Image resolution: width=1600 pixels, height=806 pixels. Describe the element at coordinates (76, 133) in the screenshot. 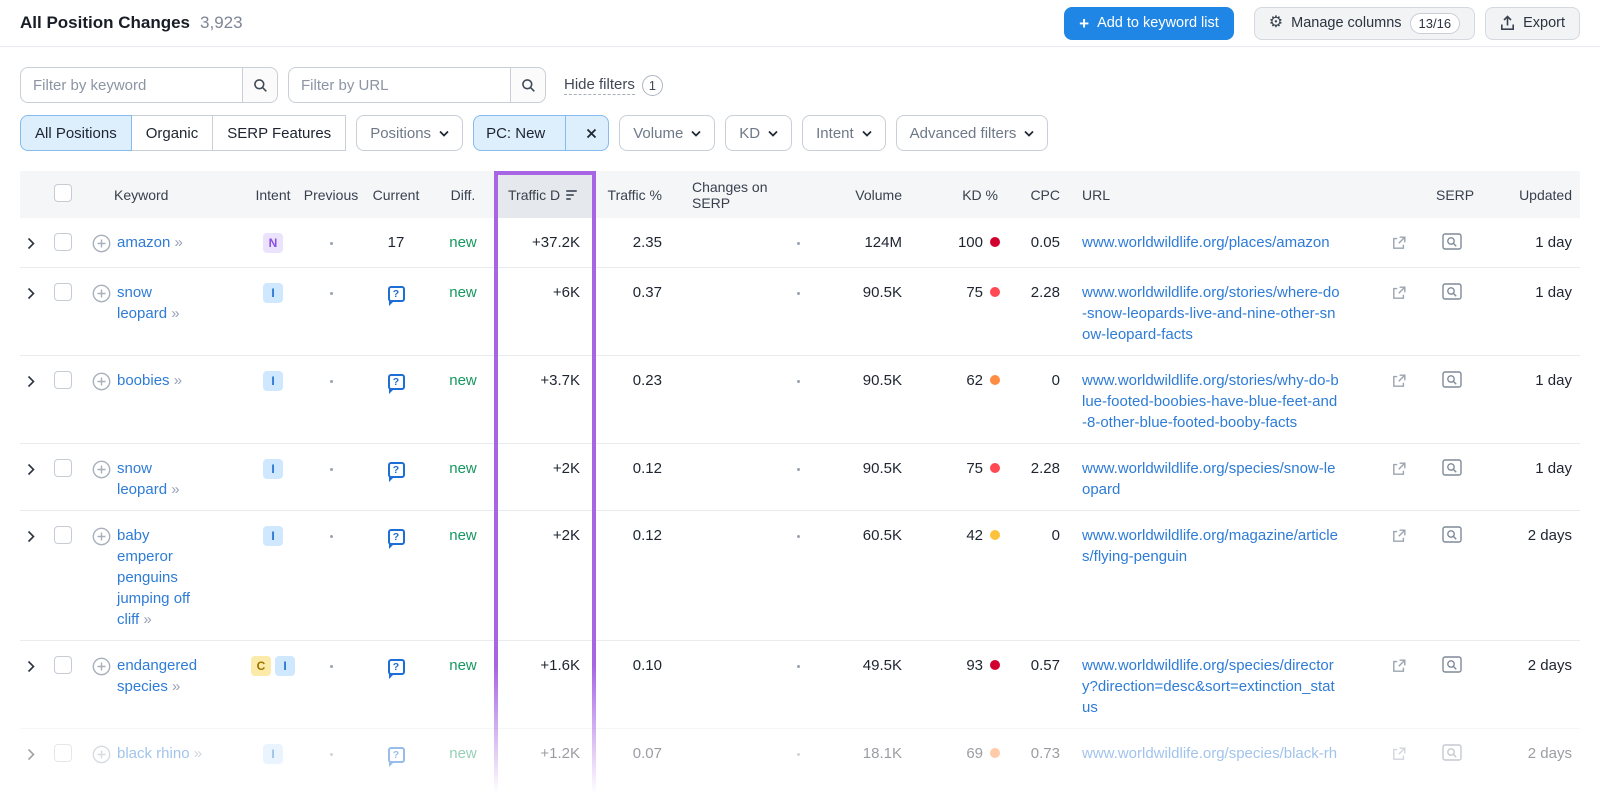

I see `segment-all-positions: All Positions` at that location.